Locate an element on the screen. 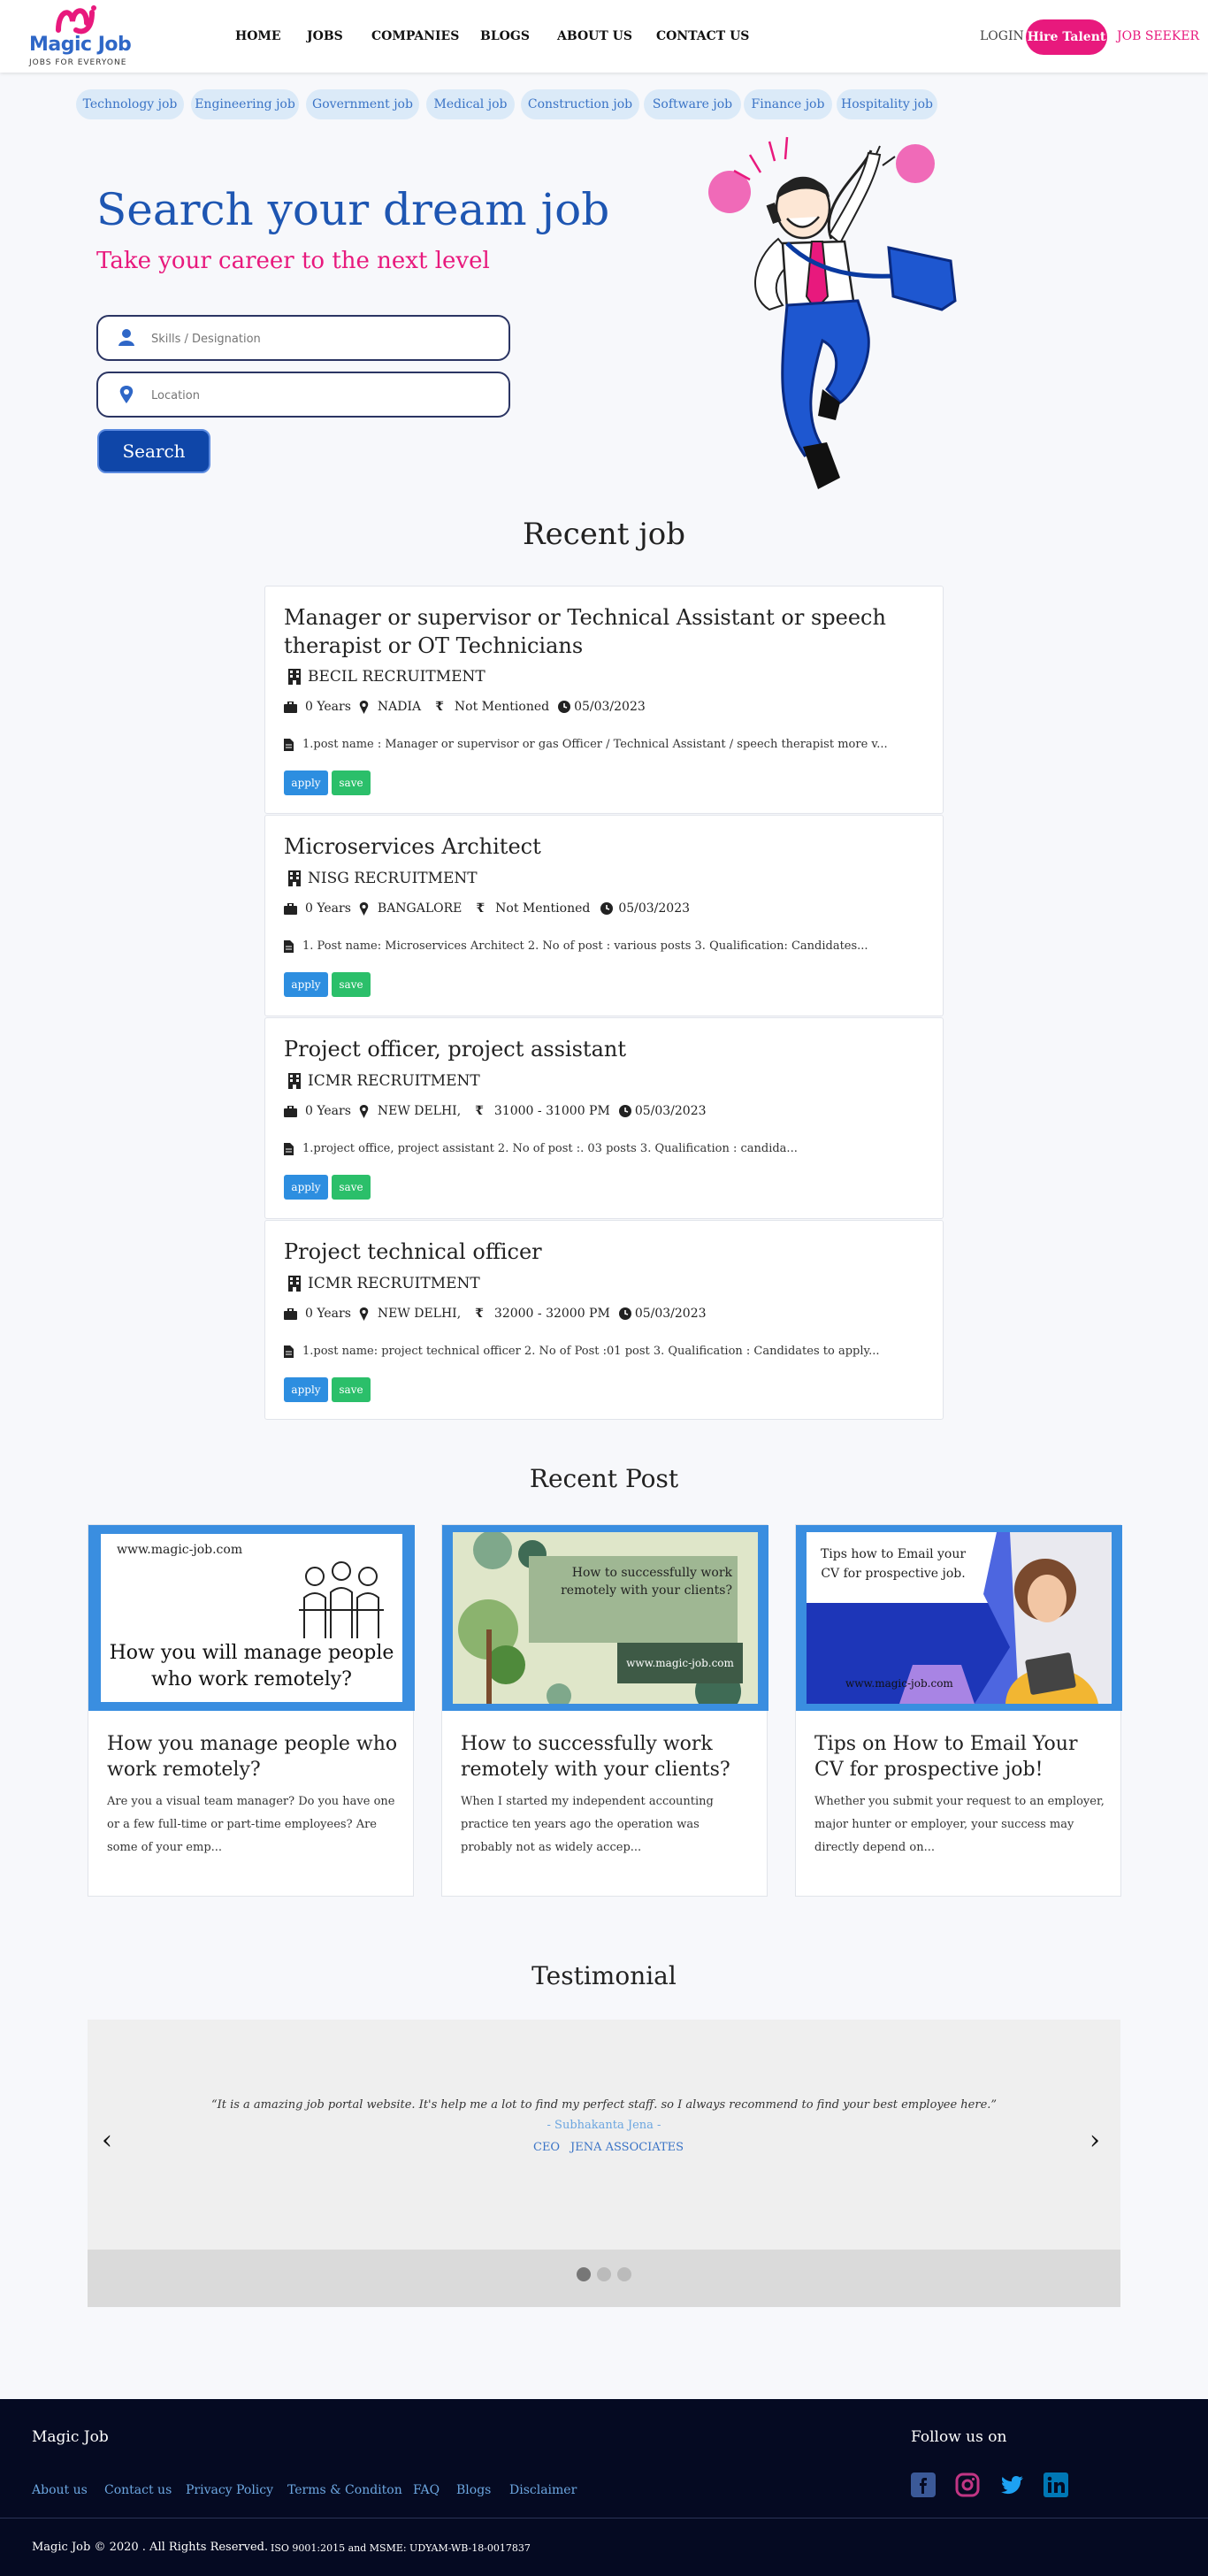  job-salary: 32000 - 32000 PM is located at coordinates (551, 1314).